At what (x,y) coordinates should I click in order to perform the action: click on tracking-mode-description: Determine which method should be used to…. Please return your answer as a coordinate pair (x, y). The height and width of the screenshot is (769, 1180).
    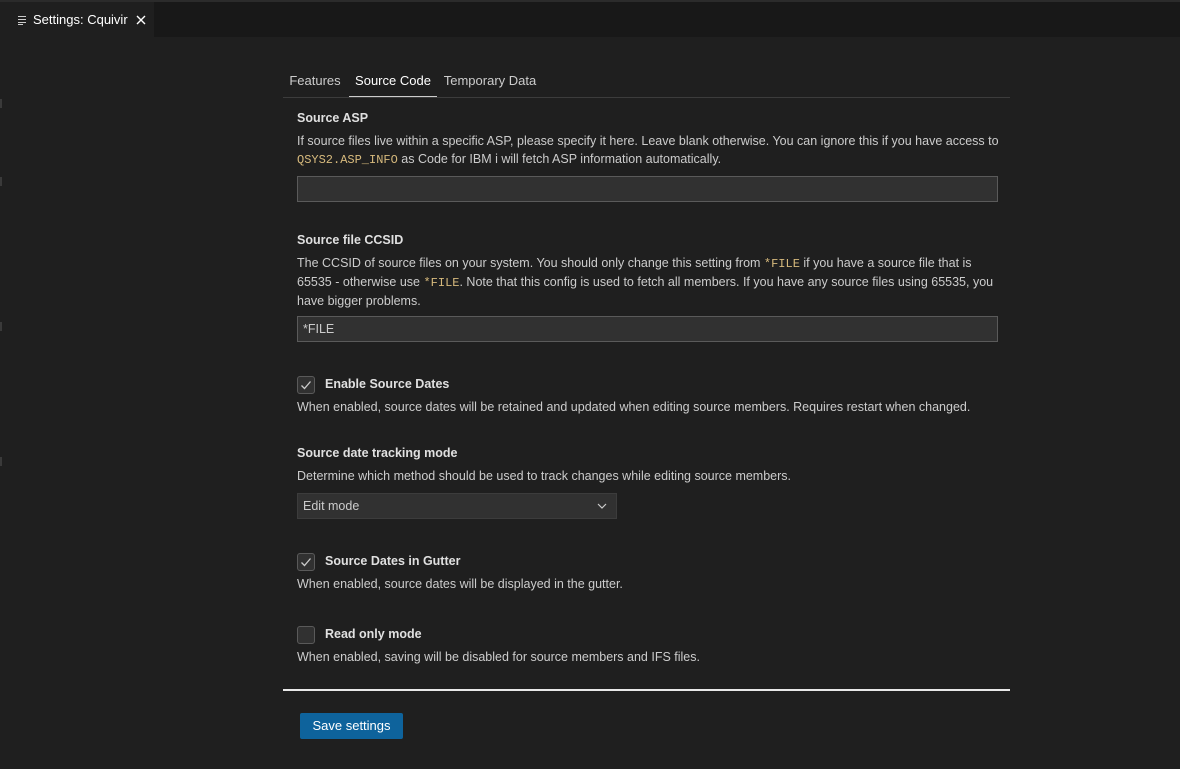
    Looking at the image, I should click on (544, 476).